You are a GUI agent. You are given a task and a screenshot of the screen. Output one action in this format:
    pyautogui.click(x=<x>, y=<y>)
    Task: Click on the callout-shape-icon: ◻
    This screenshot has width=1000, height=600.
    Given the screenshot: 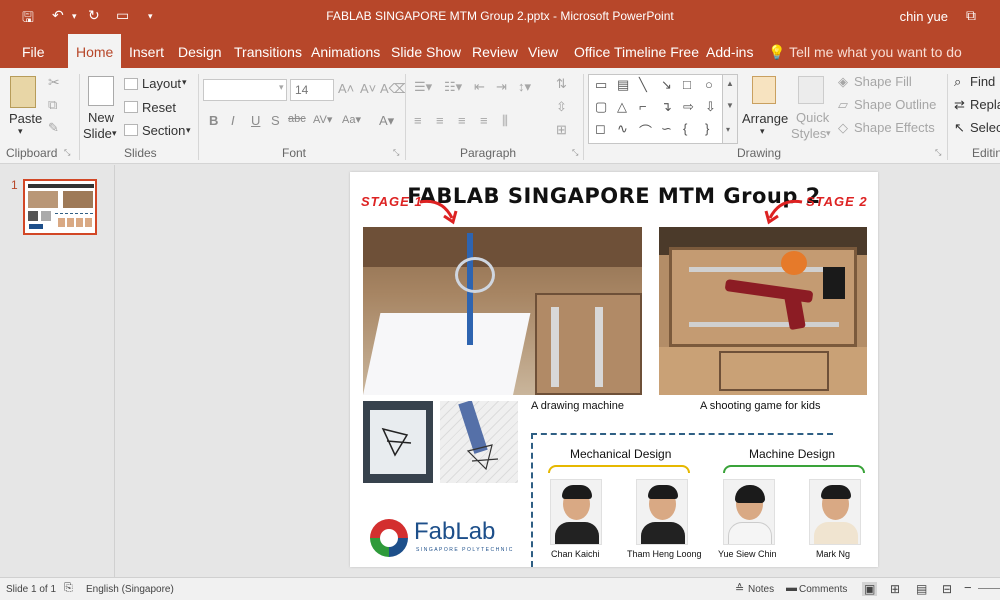 What is the action you would take?
    pyautogui.click(x=600, y=129)
    